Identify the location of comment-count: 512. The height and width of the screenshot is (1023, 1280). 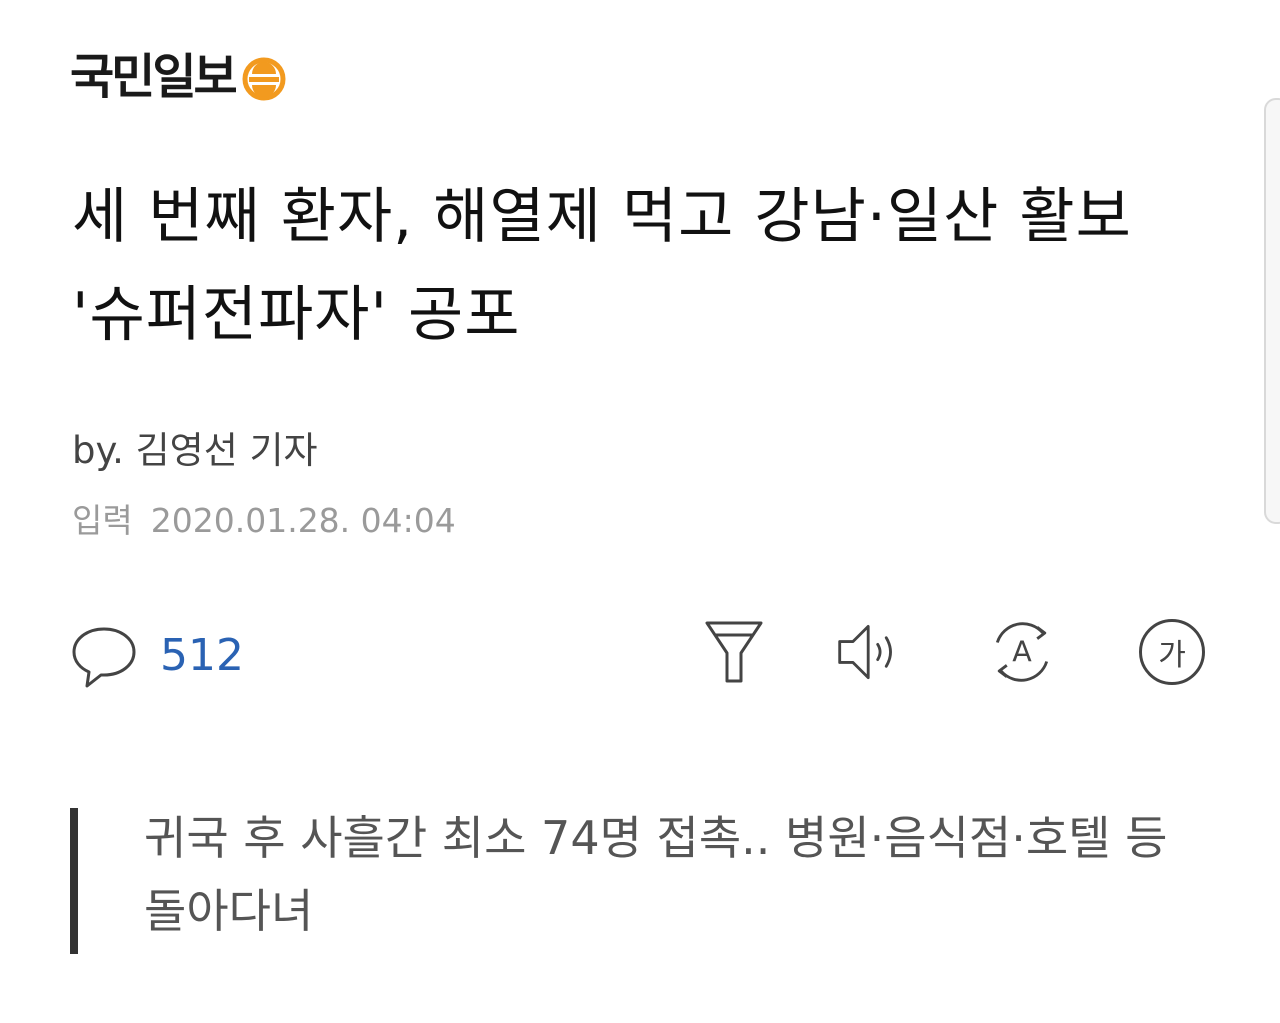
(202, 655).